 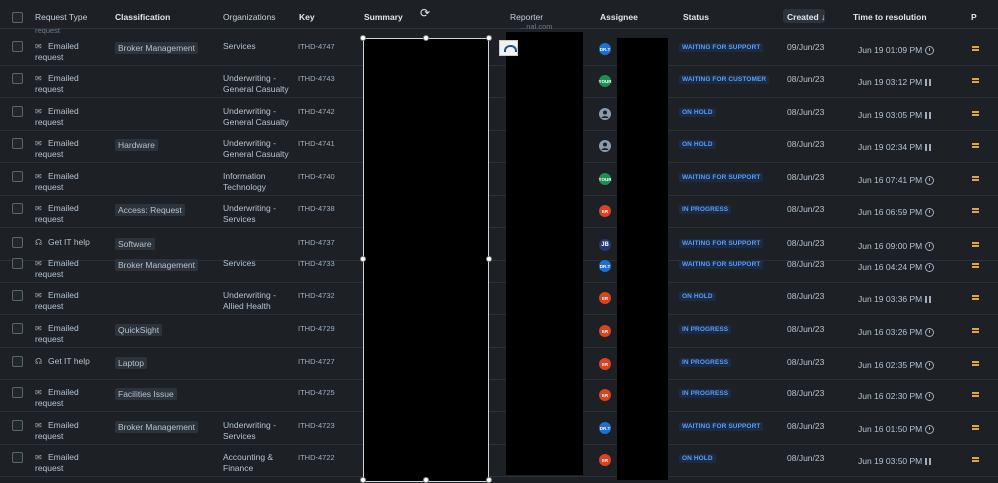 I want to click on issue-key-link: ITHD-4733, so click(x=316, y=263).